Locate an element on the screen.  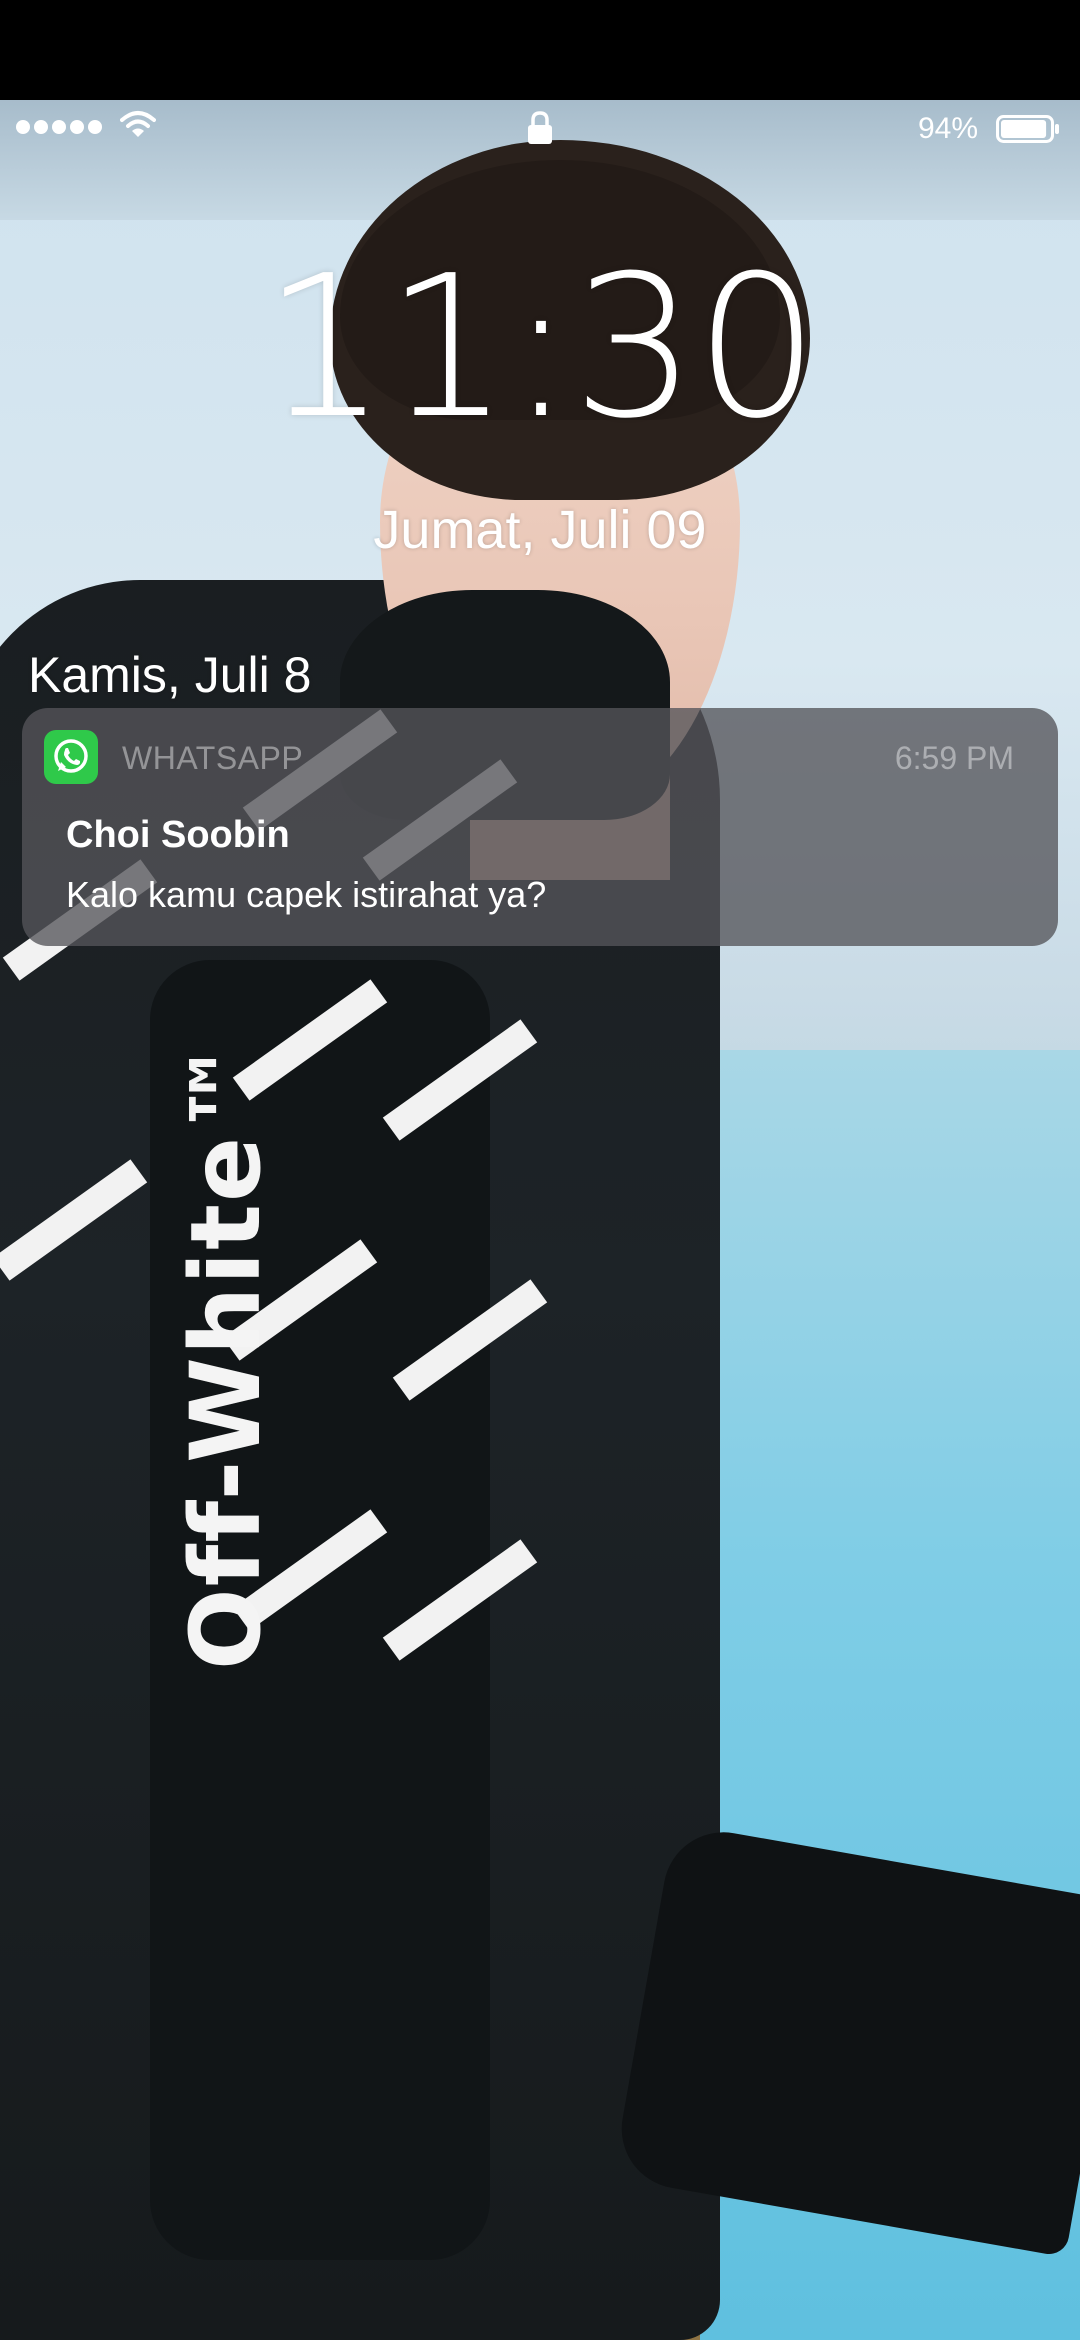
notification-sender: Choi Soobin is located at coordinates (178, 835).